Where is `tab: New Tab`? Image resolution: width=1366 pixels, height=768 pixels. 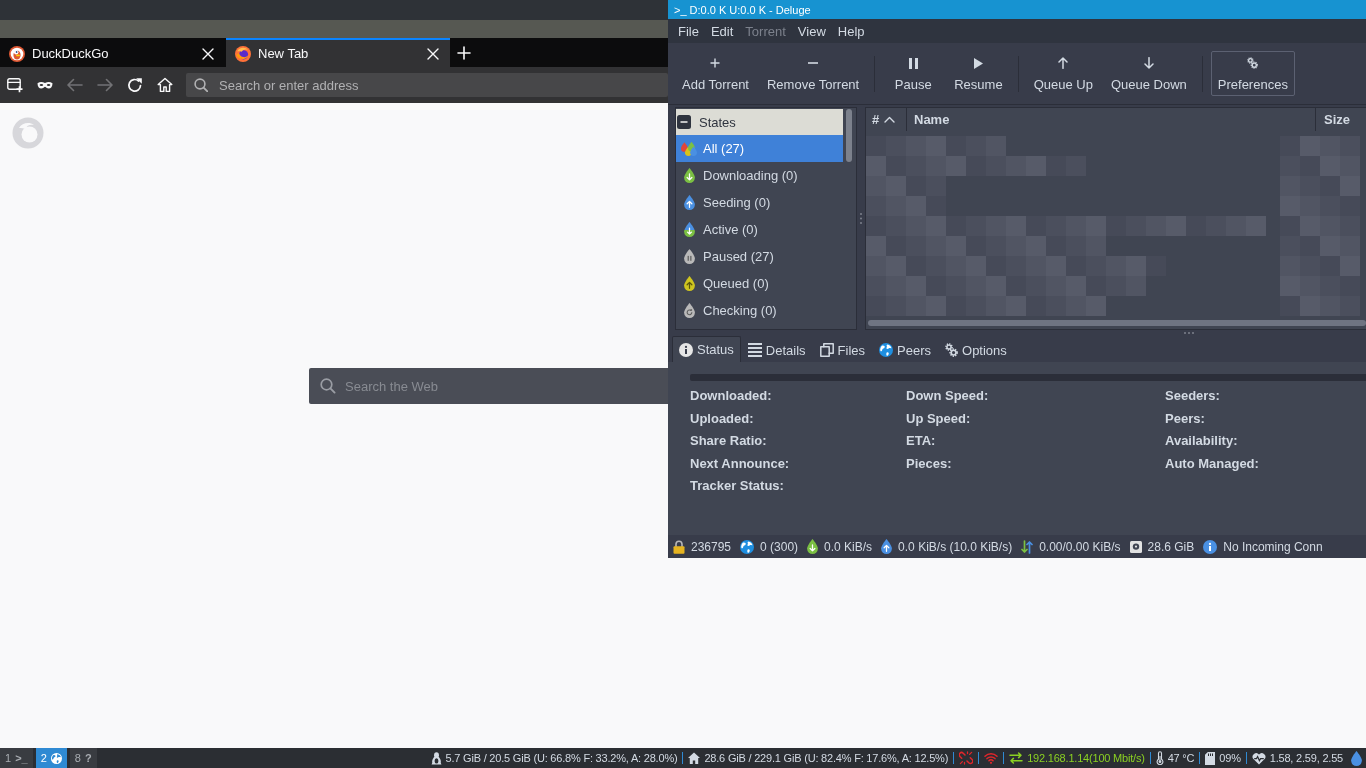
tab: New Tab is located at coordinates (338, 52).